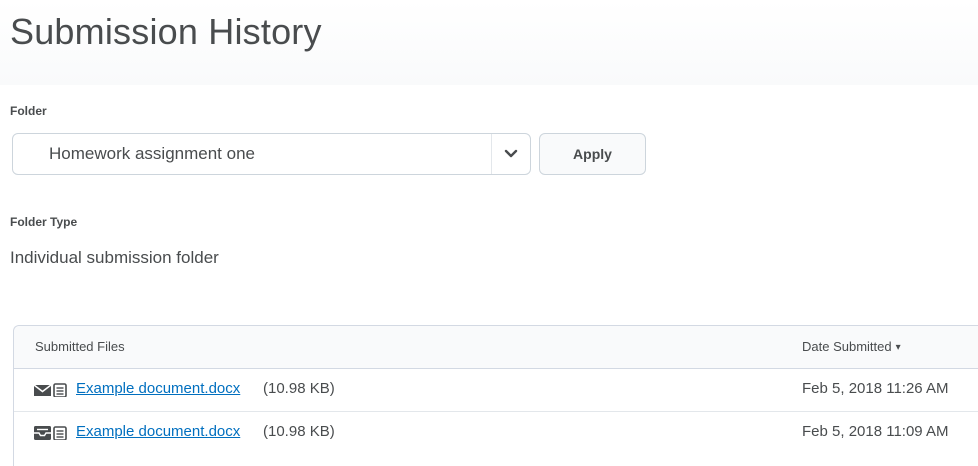  I want to click on column-header-date-label: Date Submitted, so click(847, 346).